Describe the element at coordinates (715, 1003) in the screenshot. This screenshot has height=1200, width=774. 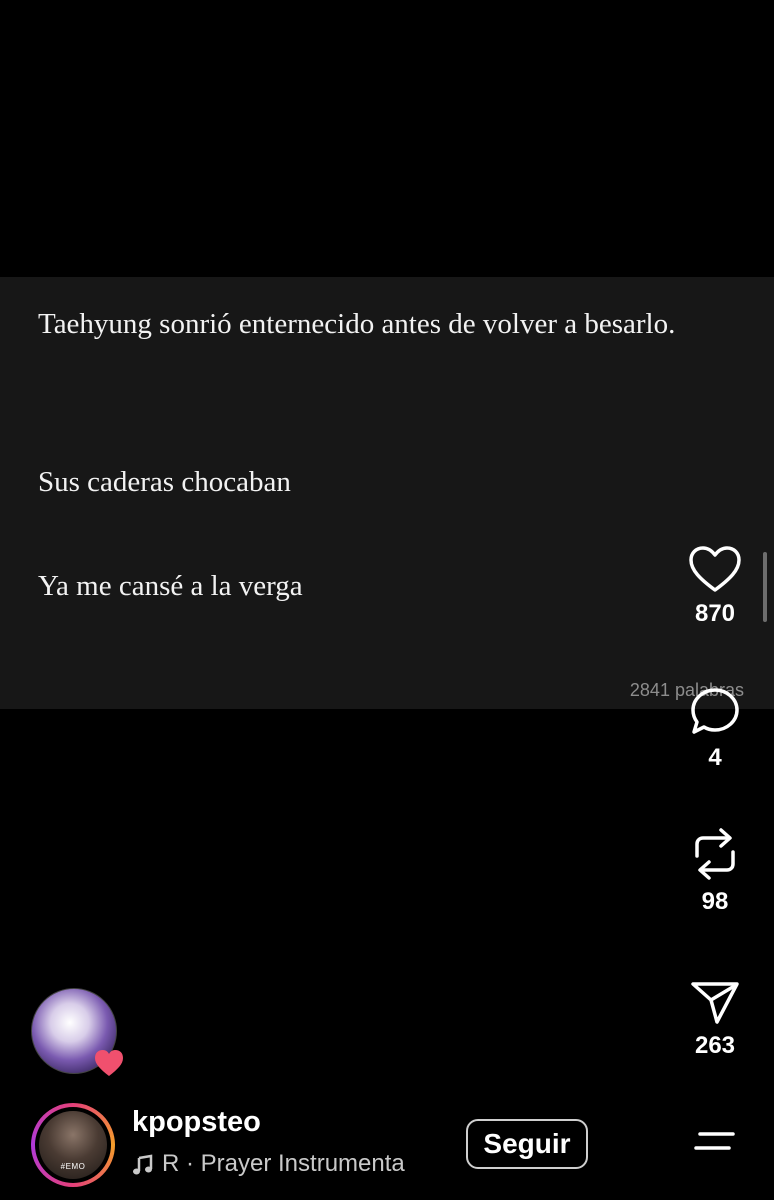
I see `paper-plane-icon` at that location.